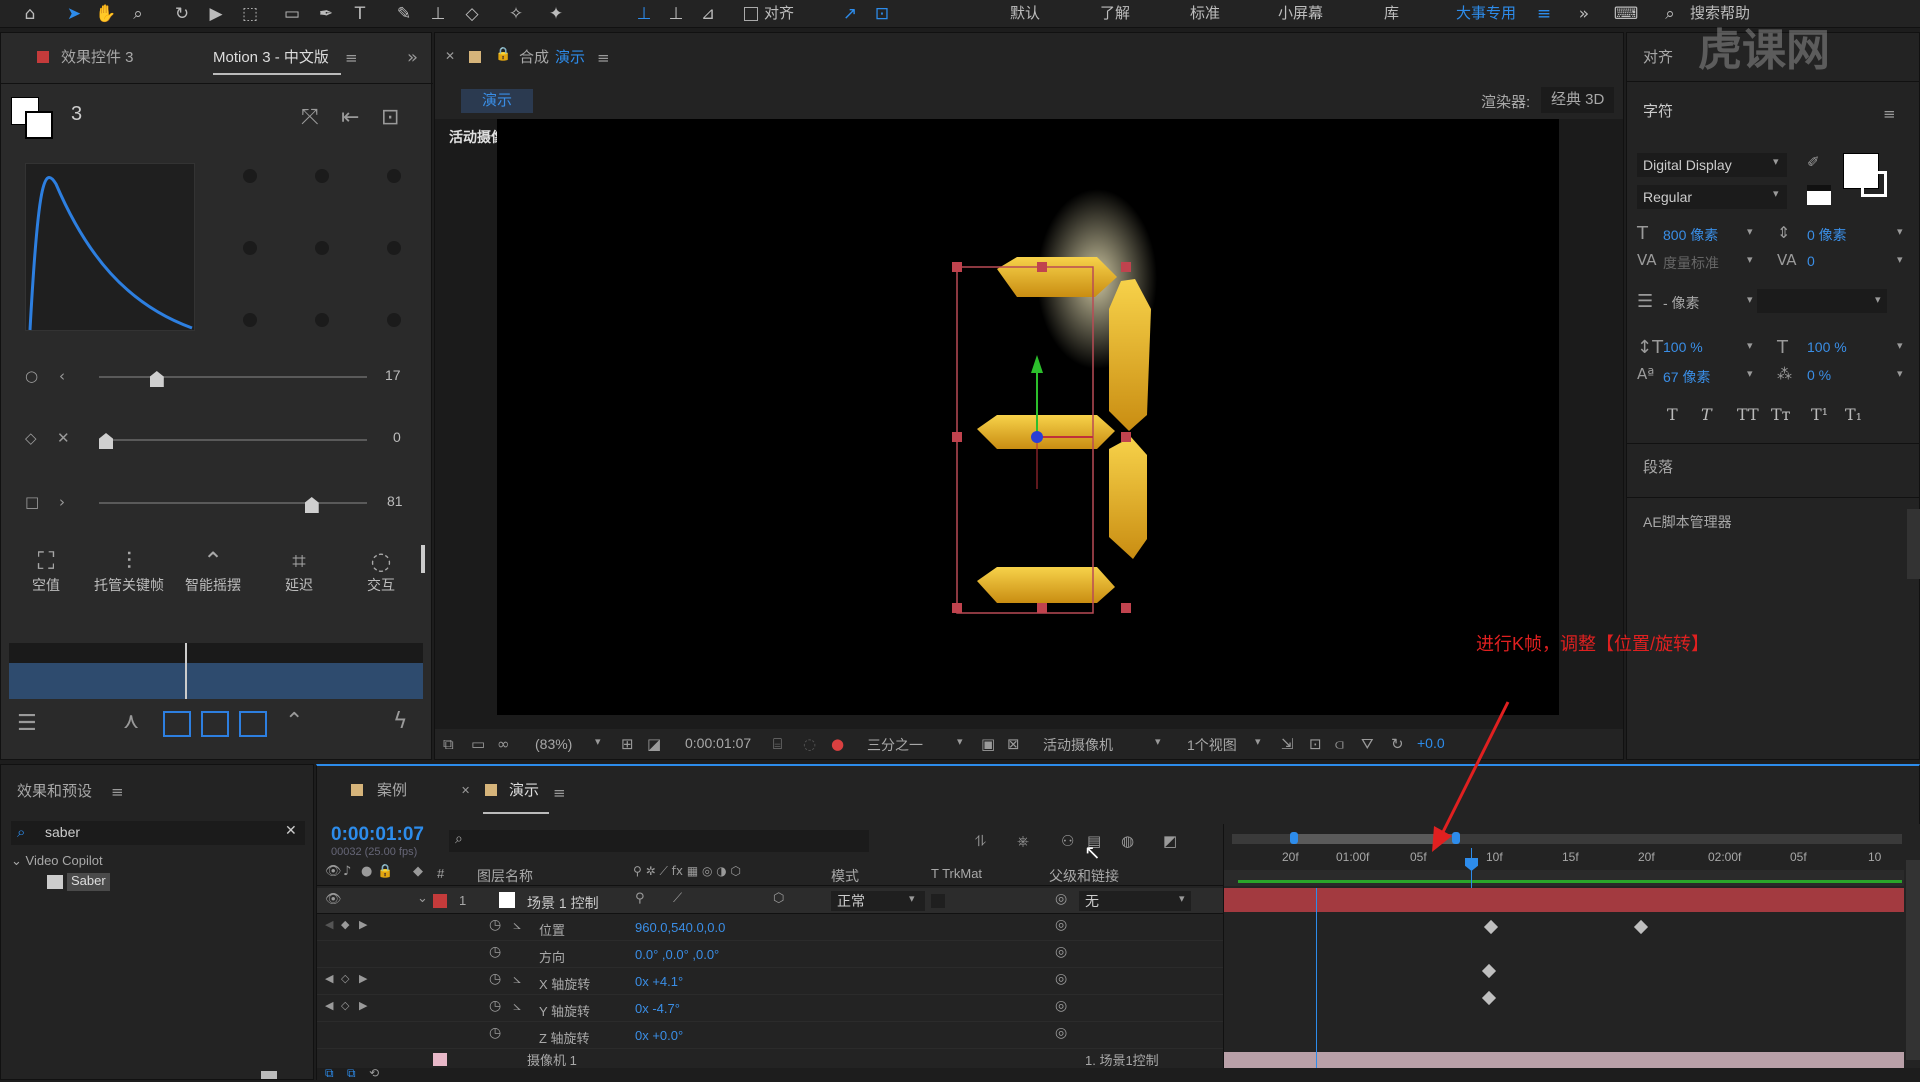  What do you see at coordinates (1813, 162) in the screenshot?
I see `eyedropper-icon: ✐` at bounding box center [1813, 162].